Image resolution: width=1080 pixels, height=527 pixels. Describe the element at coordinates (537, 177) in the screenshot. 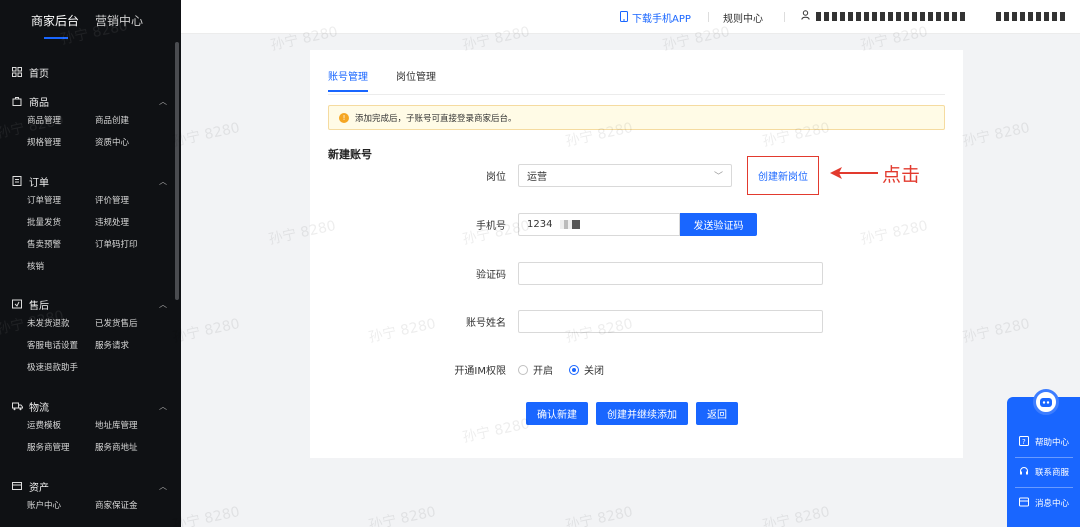

I see `position-selected-value: 运营` at that location.